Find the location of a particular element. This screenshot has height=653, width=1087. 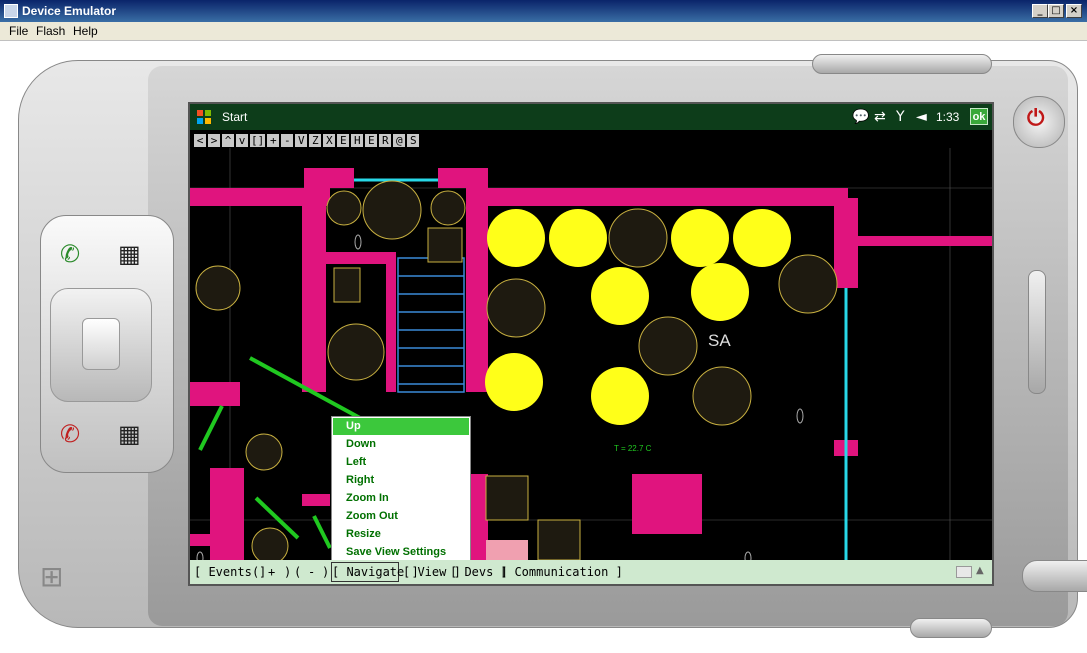

tool-z: Z is located at coordinates (315, 140).